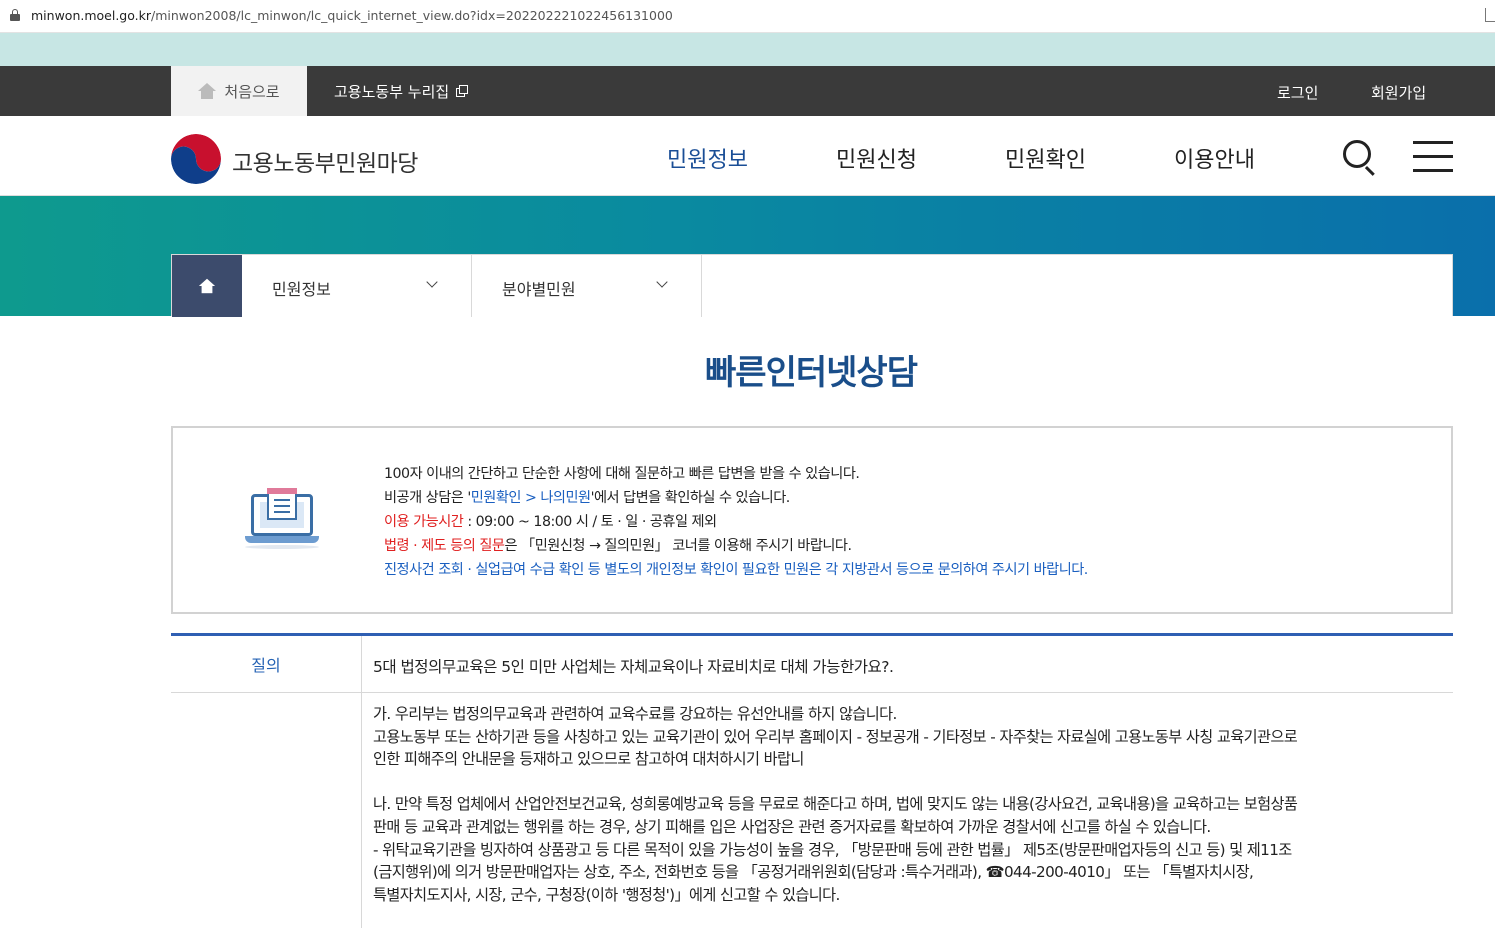 The image size is (1495, 928). What do you see at coordinates (539, 289) in the screenshot?
I see `breadcrumb-level2-label: 분야별민원` at bounding box center [539, 289].